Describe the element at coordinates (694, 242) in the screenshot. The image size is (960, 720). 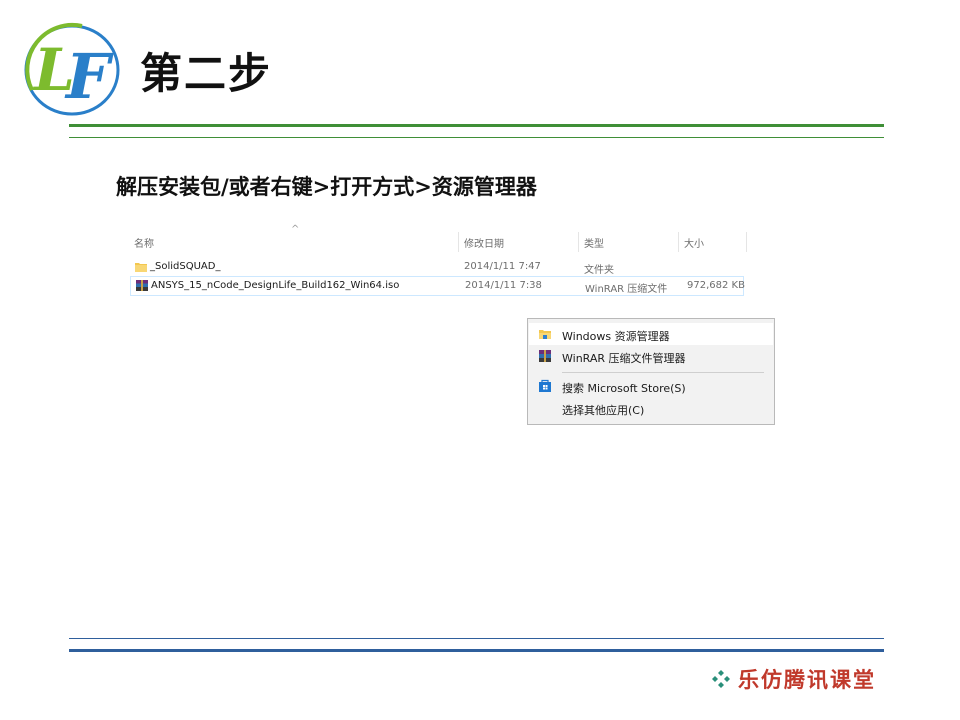
I see `column-header-size: 大小` at that location.